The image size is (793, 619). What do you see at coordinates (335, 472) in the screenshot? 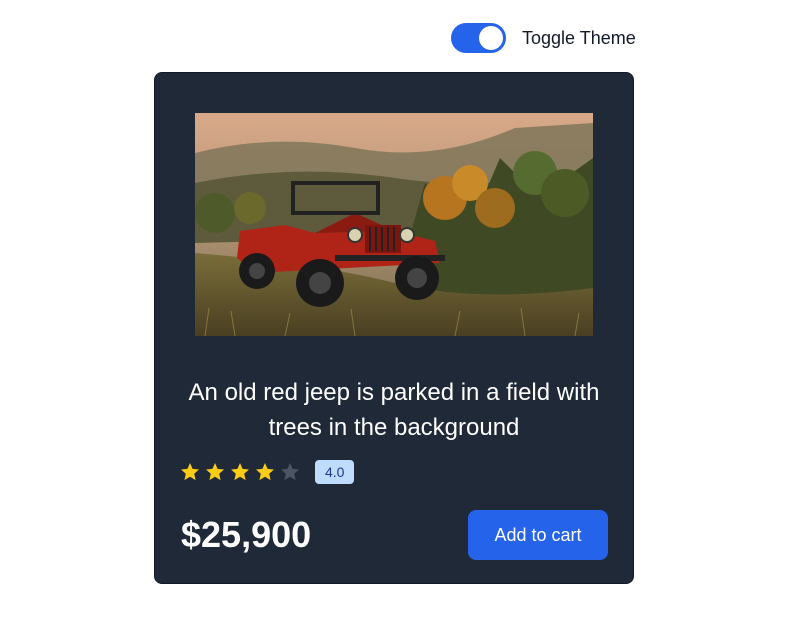
I see `rating-badge: 4.0` at bounding box center [335, 472].